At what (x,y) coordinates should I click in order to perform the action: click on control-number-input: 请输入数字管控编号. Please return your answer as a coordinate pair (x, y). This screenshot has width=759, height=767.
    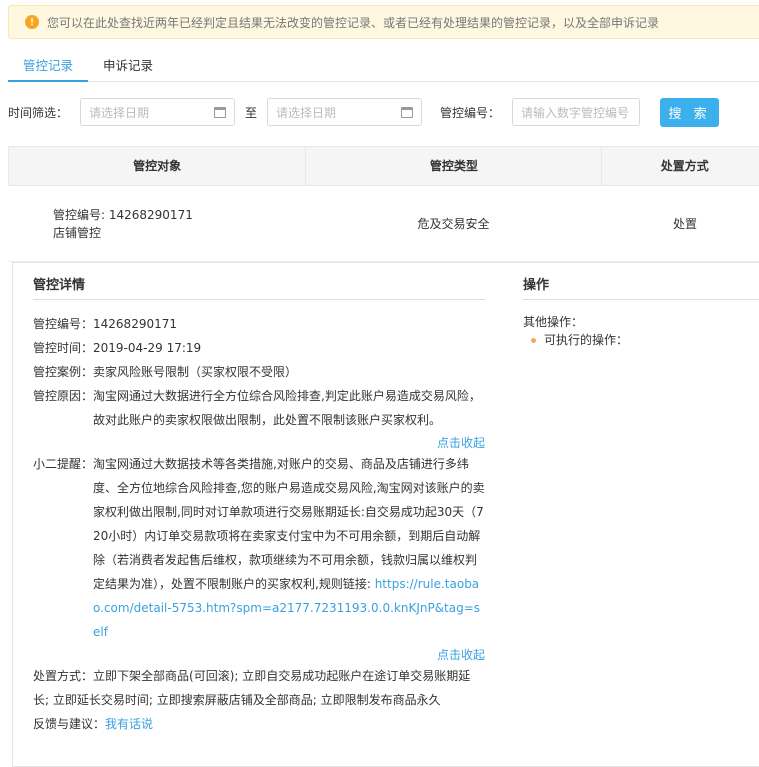
    Looking at the image, I should click on (576, 112).